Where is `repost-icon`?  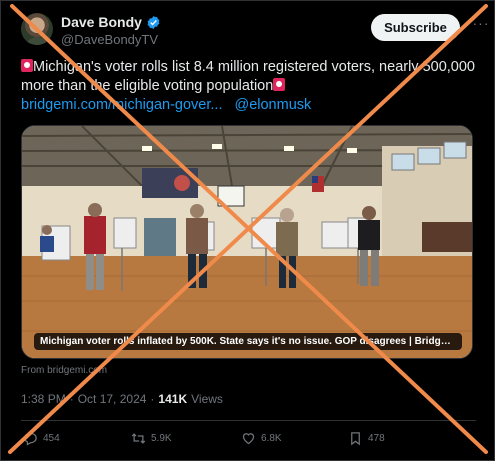
repost-icon is located at coordinates (138, 438).